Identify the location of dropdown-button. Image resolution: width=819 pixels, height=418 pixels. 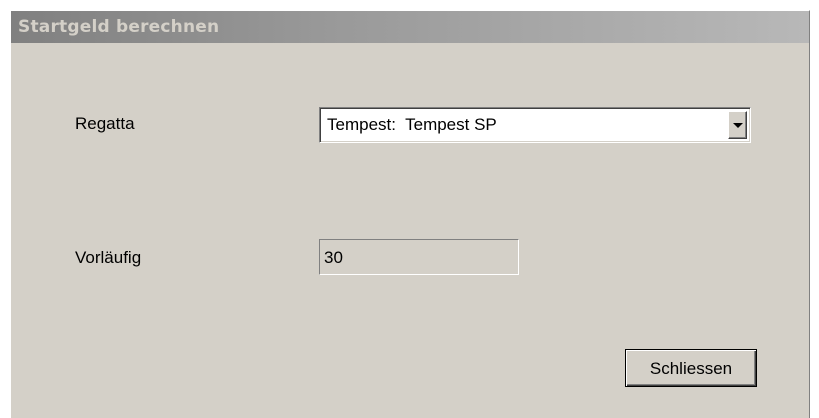
(737, 125).